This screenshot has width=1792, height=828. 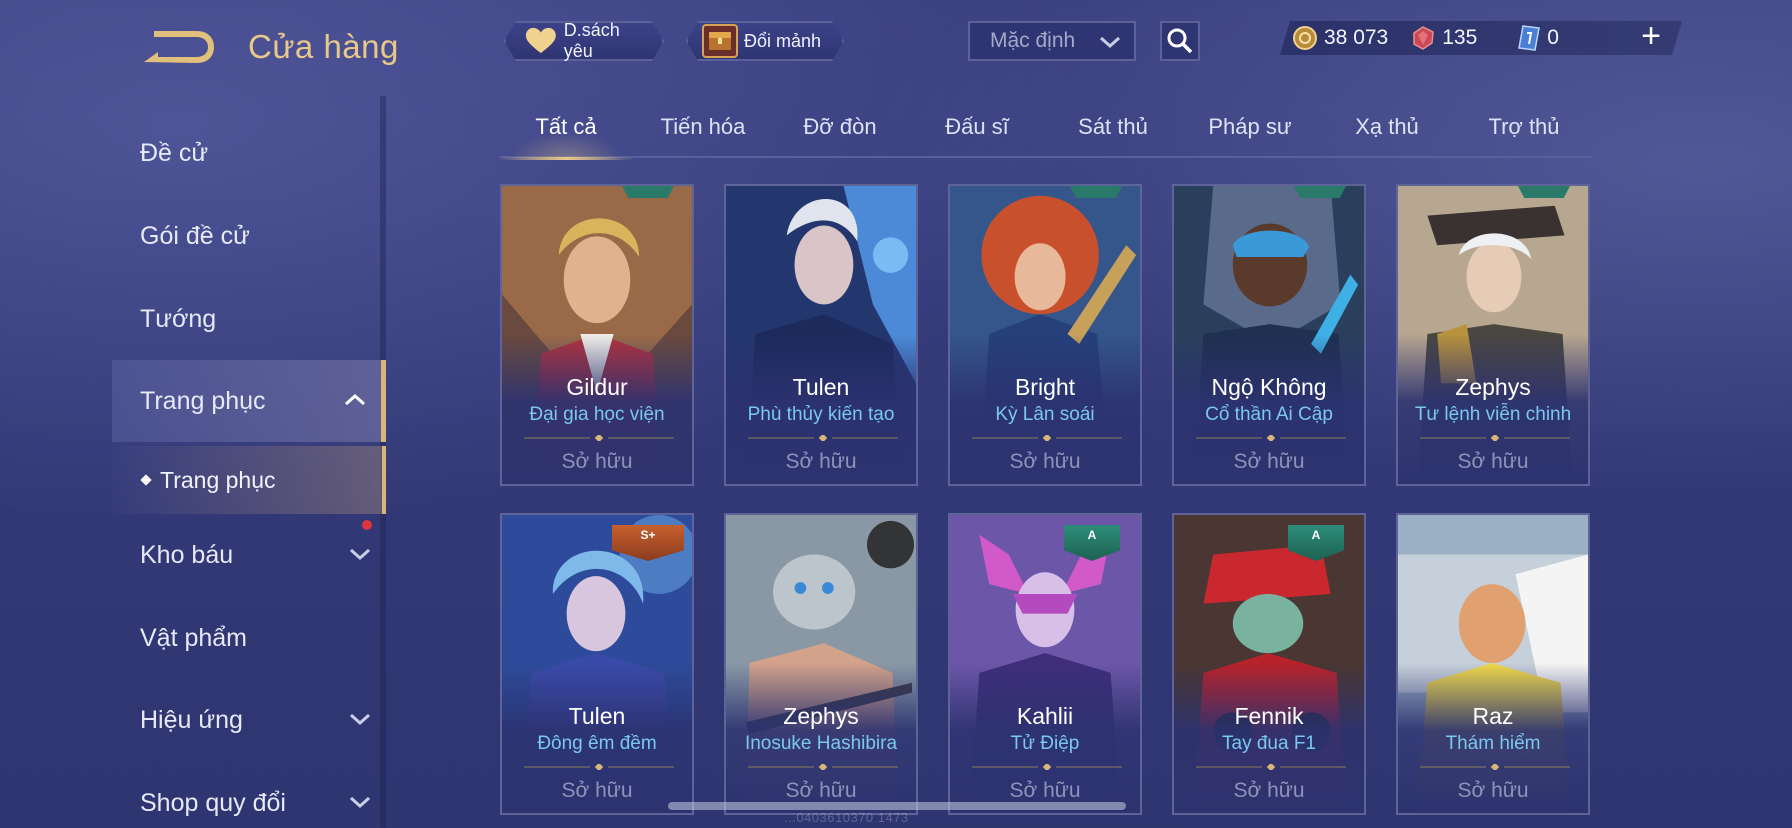 What do you see at coordinates (1305, 38) in the screenshot?
I see `gold-coin-icon` at bounding box center [1305, 38].